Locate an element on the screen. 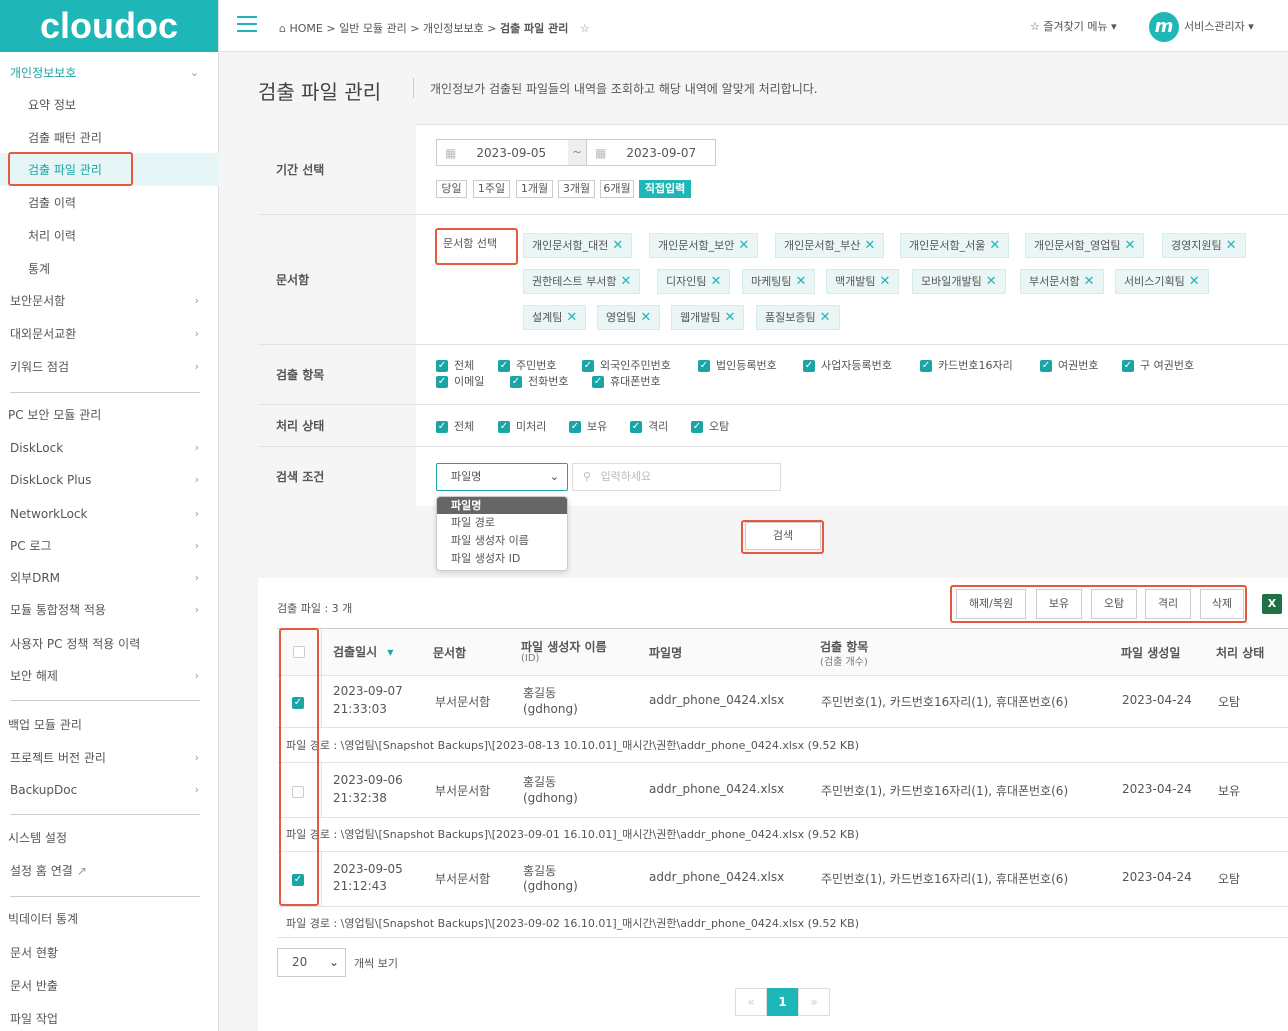 This screenshot has width=1288, height=1031. dropdown-option-path: 파일 경로 is located at coordinates (502, 523).